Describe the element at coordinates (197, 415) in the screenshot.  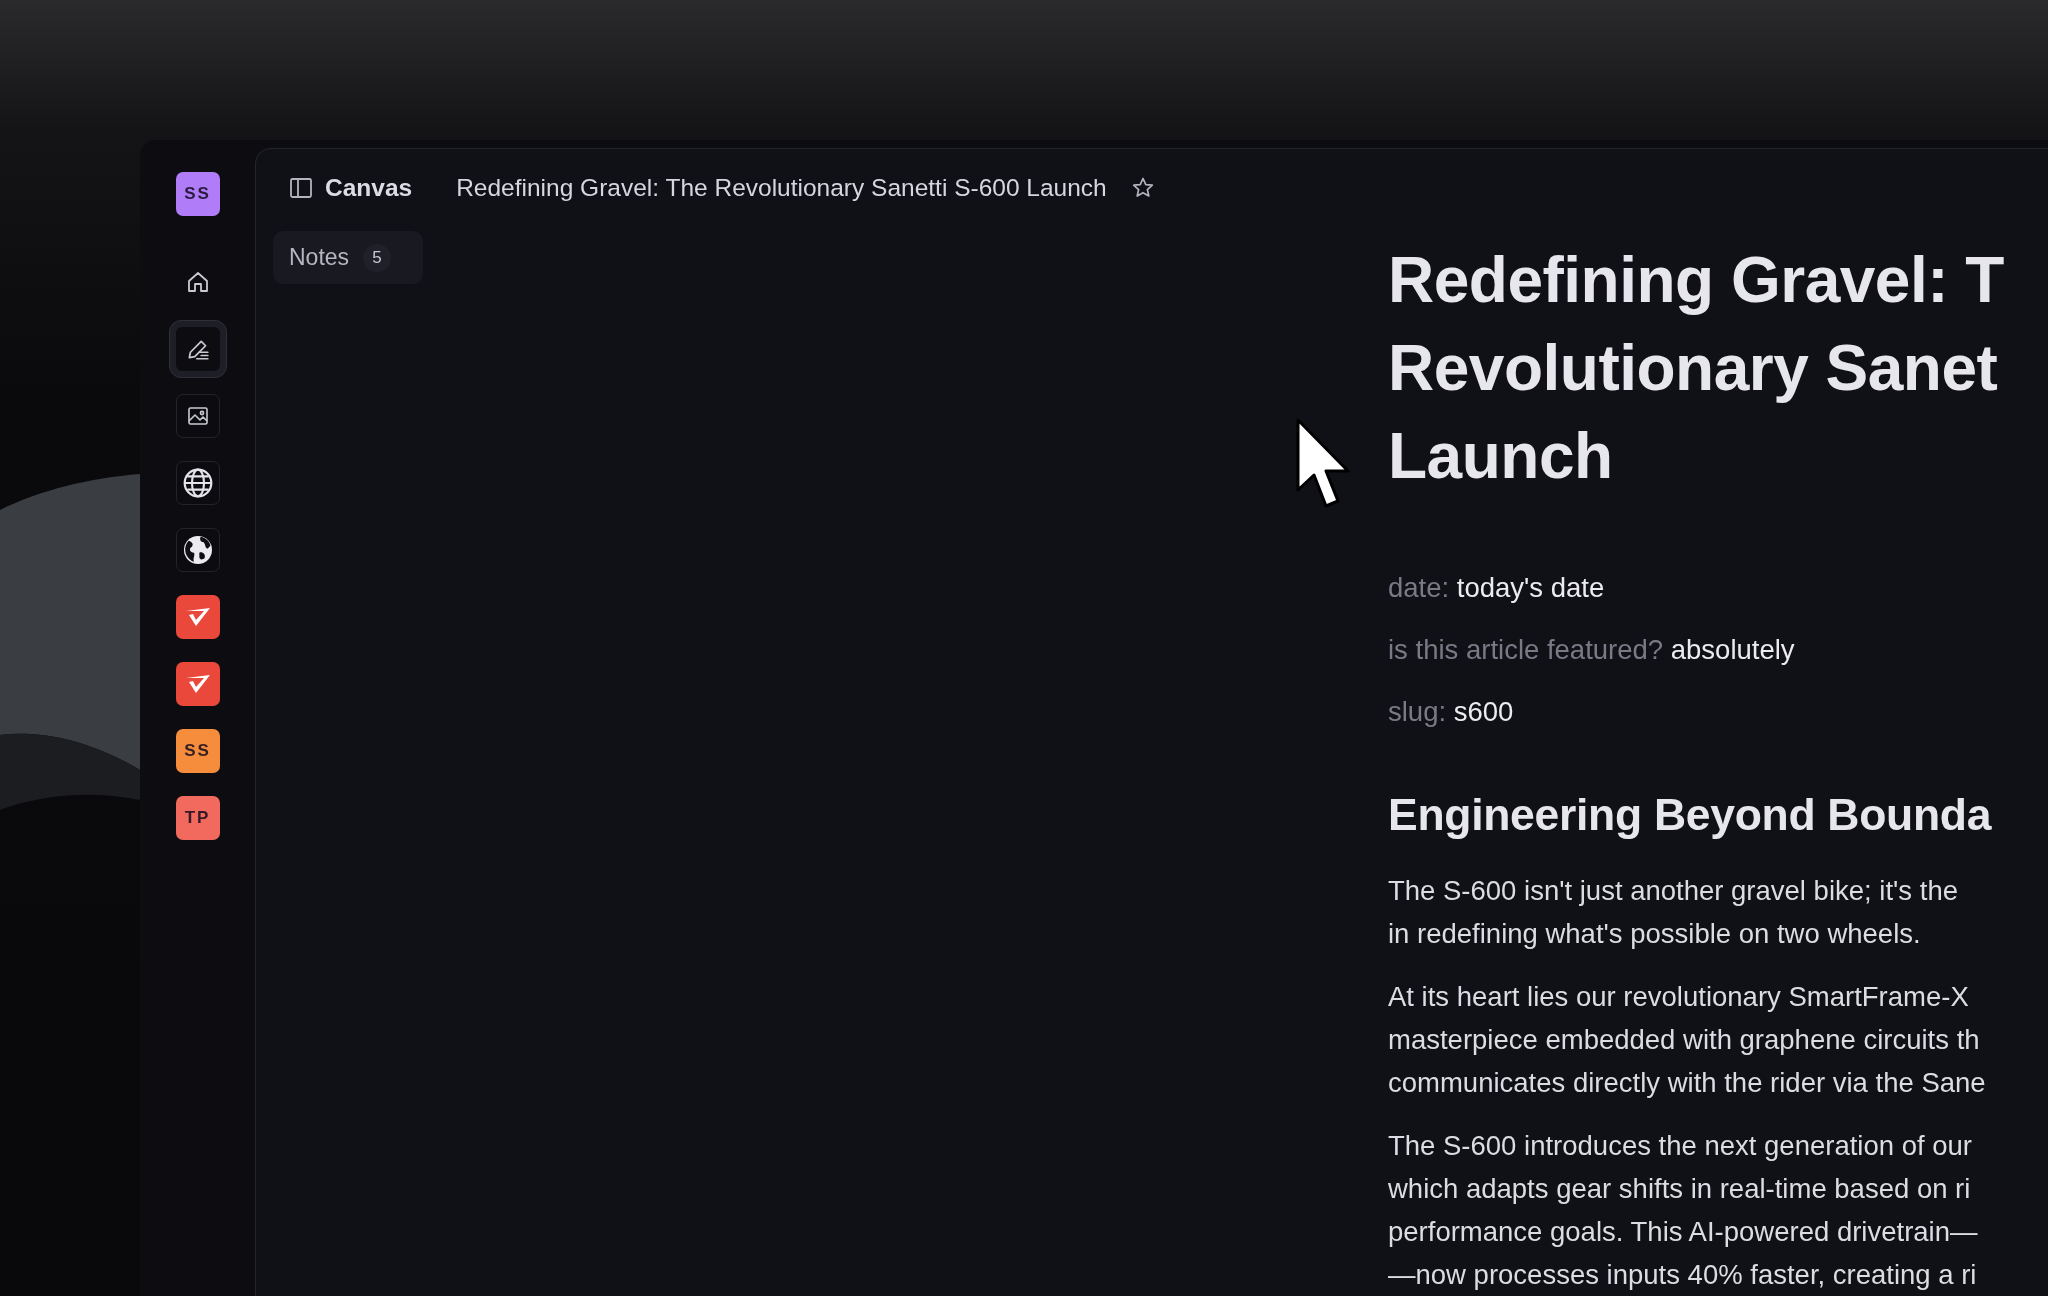
I see `image-button` at that location.